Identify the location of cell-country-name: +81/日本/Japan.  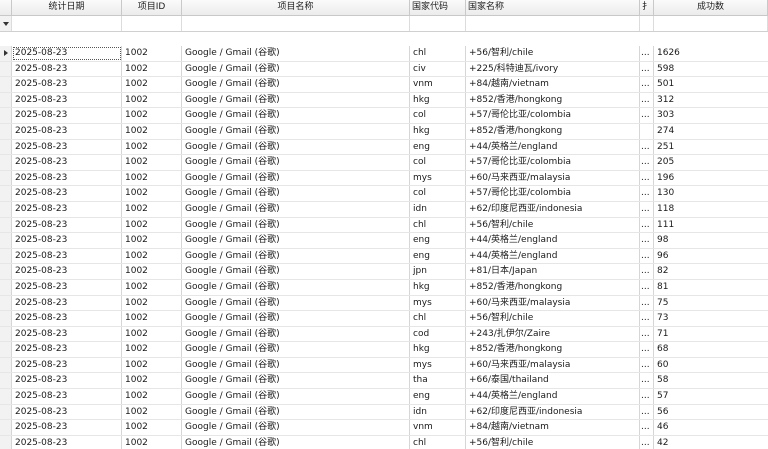
(553, 271).